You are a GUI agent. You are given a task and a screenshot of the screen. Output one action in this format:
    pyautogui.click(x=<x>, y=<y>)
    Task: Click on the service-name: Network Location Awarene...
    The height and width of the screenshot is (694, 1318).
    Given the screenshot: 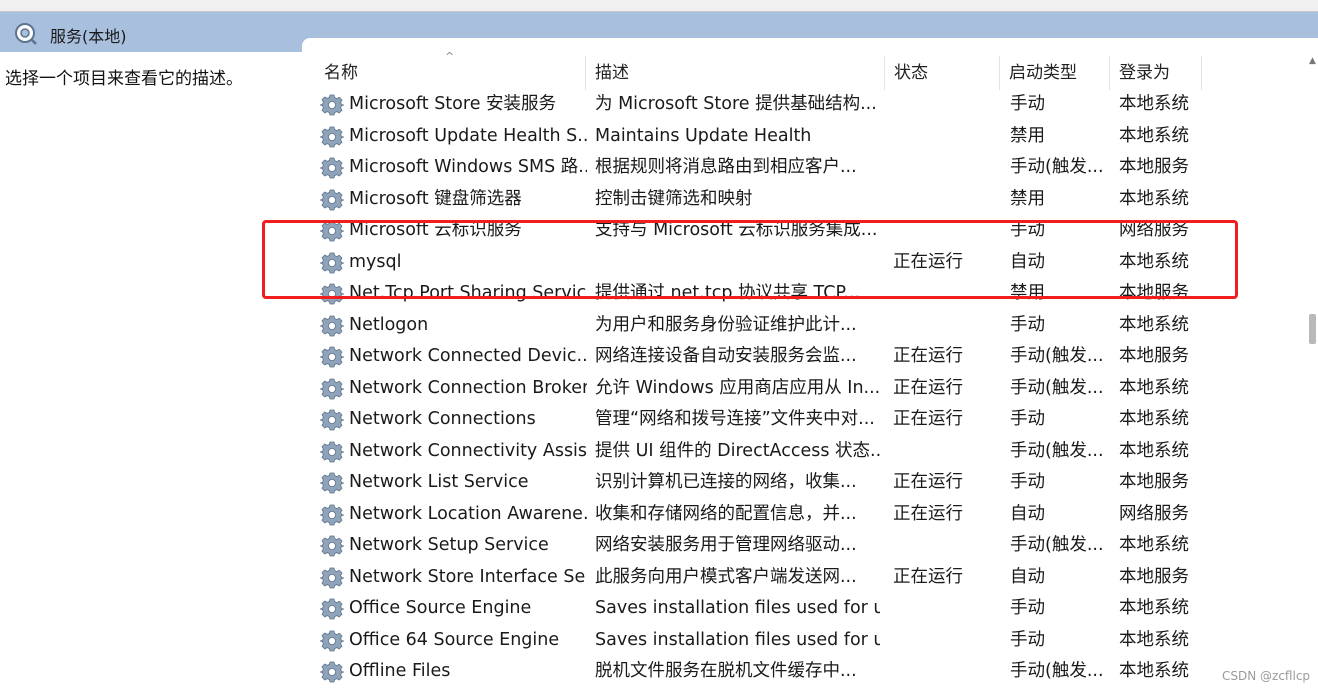 What is the action you would take?
    pyautogui.click(x=468, y=513)
    